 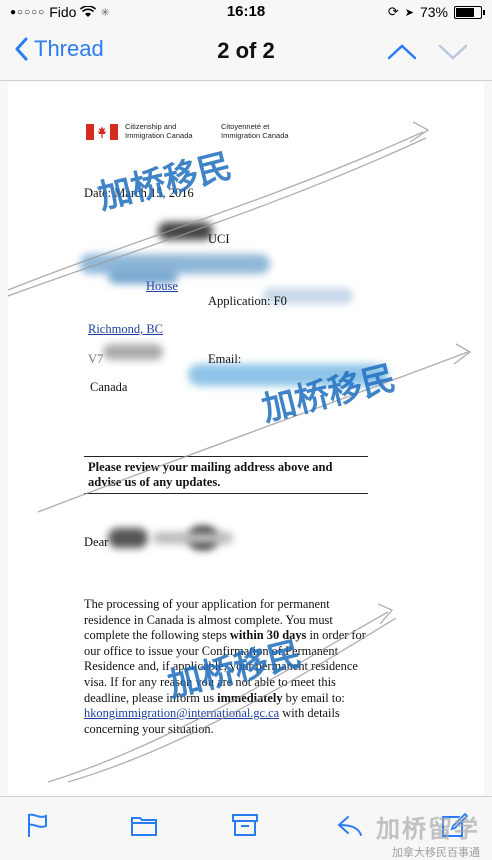 I want to click on rotation-lock-icon: ⟳, so click(x=393, y=11).